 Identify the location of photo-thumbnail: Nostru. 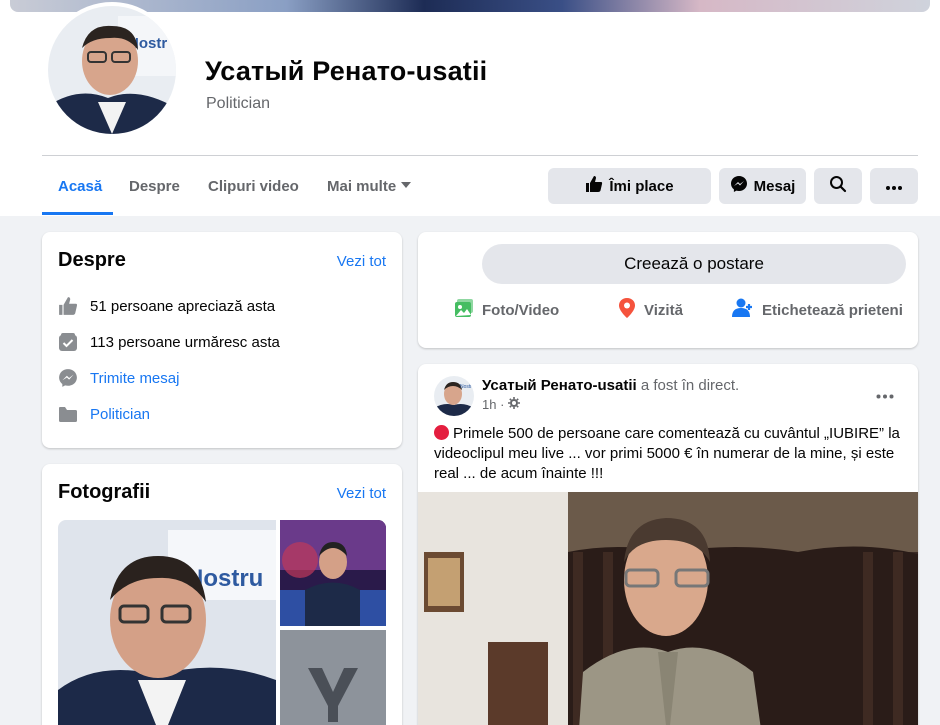
(167, 622).